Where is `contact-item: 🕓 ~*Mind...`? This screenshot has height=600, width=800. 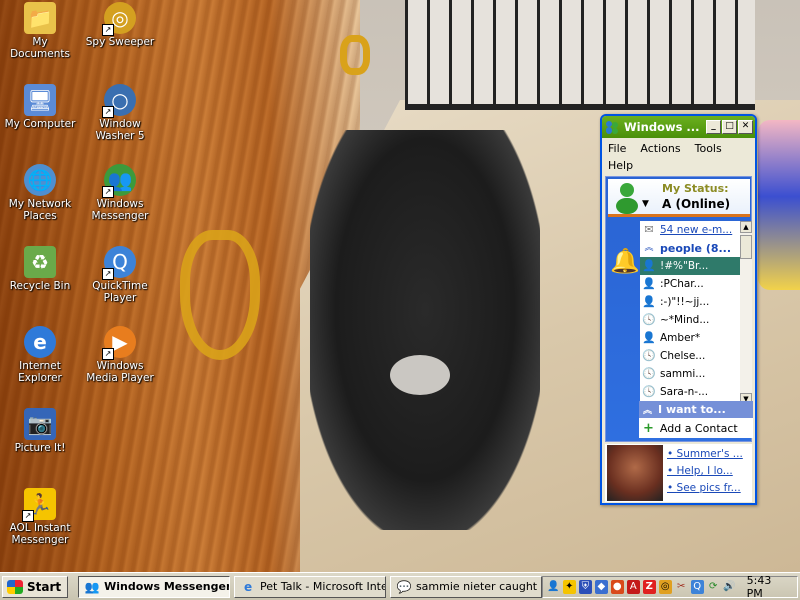 contact-item: 🕓 ~*Mind... is located at coordinates (690, 320).